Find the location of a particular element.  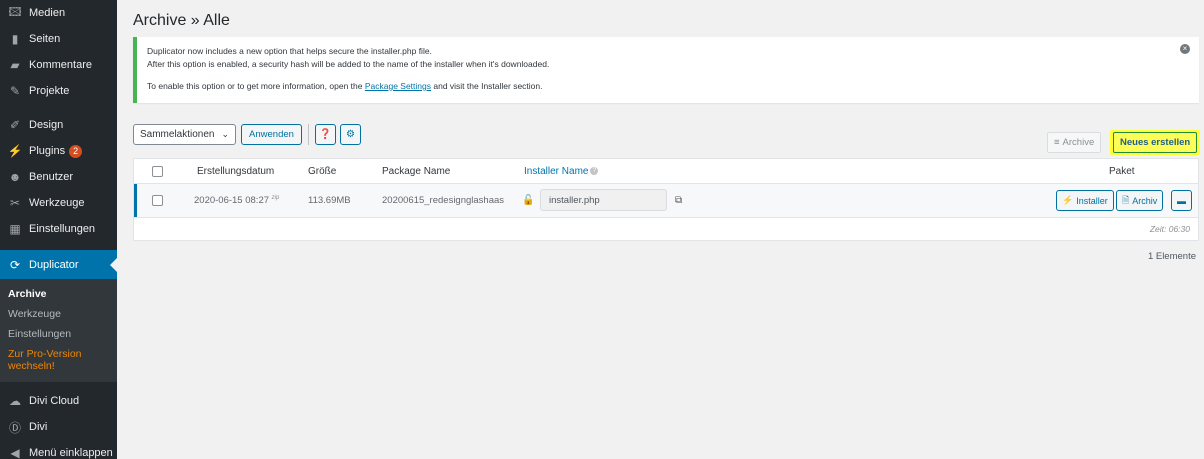

menu-item-divi-cloud: ☁ Divi Cloud is located at coordinates (58, 401).